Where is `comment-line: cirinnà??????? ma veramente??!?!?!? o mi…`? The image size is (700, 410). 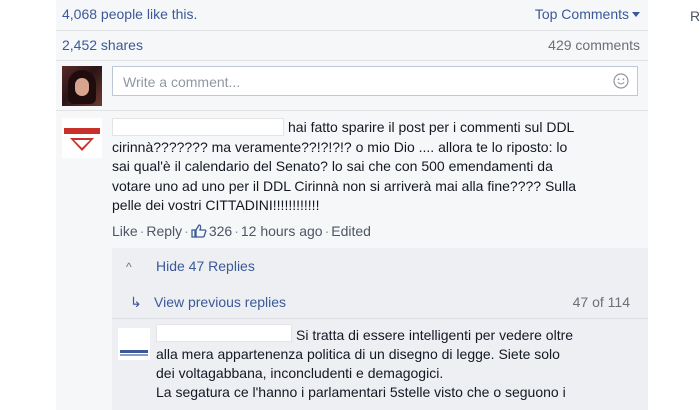 comment-line: cirinnà??????? ma veramente??!?!?!? o mi… is located at coordinates (340, 146).